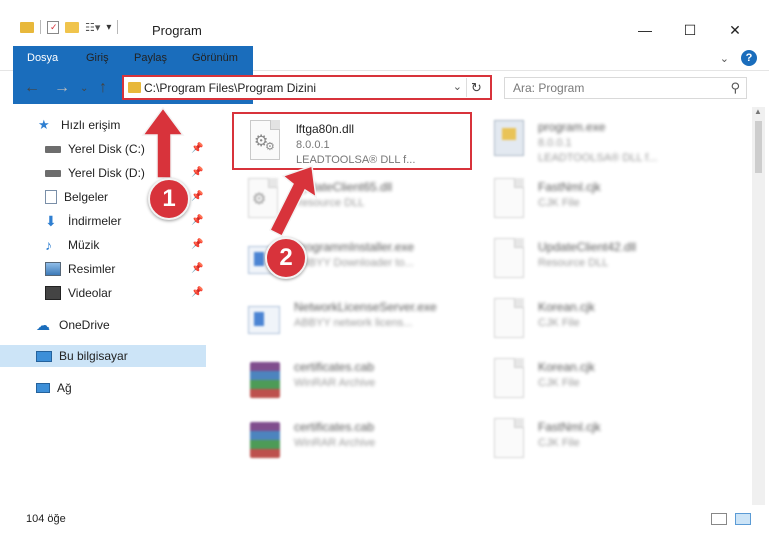  What do you see at coordinates (84, 88) in the screenshot?
I see `recent-locations-icon: ⌄` at bounding box center [84, 88].